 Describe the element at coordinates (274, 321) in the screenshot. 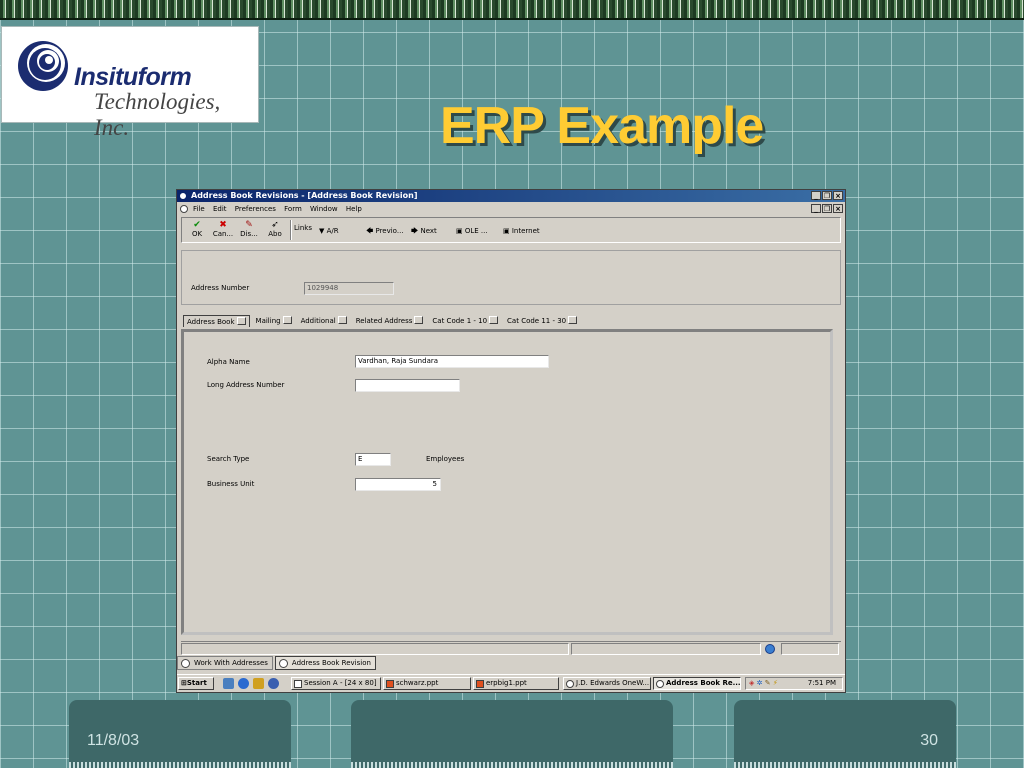

I see `tab-mailing: Mailing` at that location.